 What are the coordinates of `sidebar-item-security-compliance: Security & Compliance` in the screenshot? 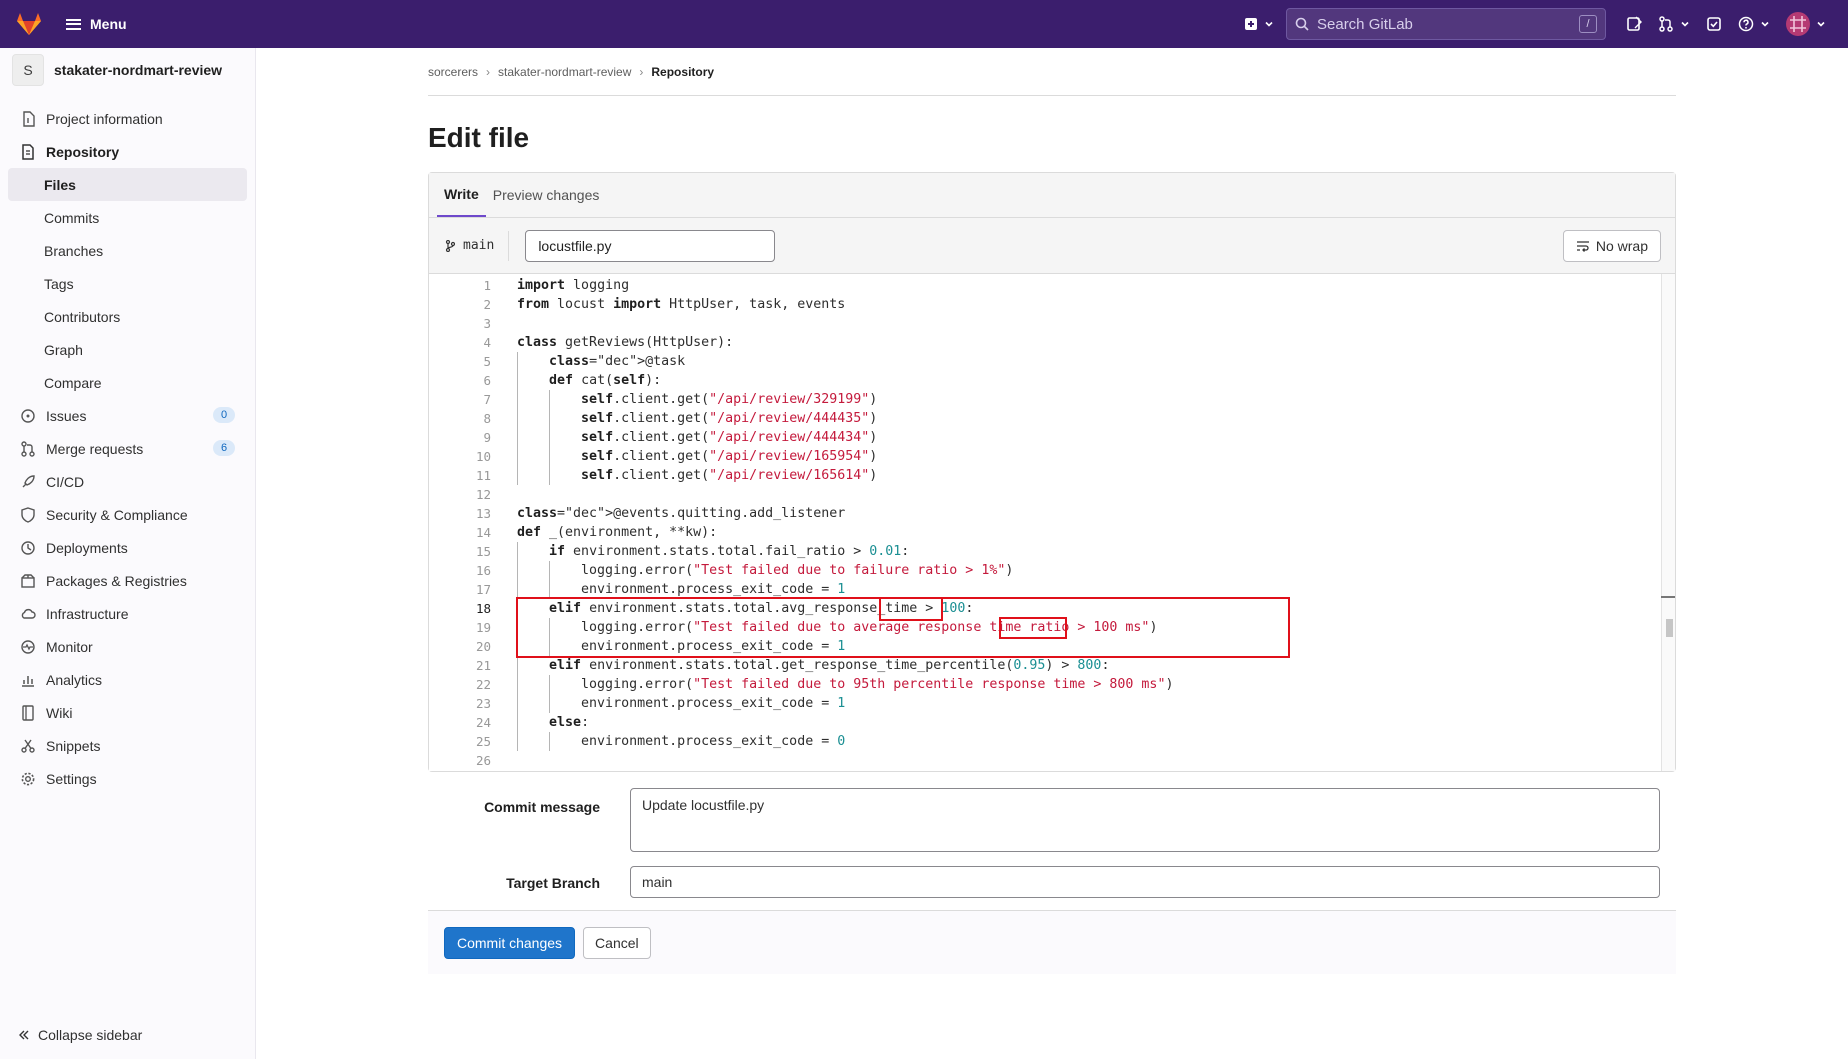 It's located at (127, 514).